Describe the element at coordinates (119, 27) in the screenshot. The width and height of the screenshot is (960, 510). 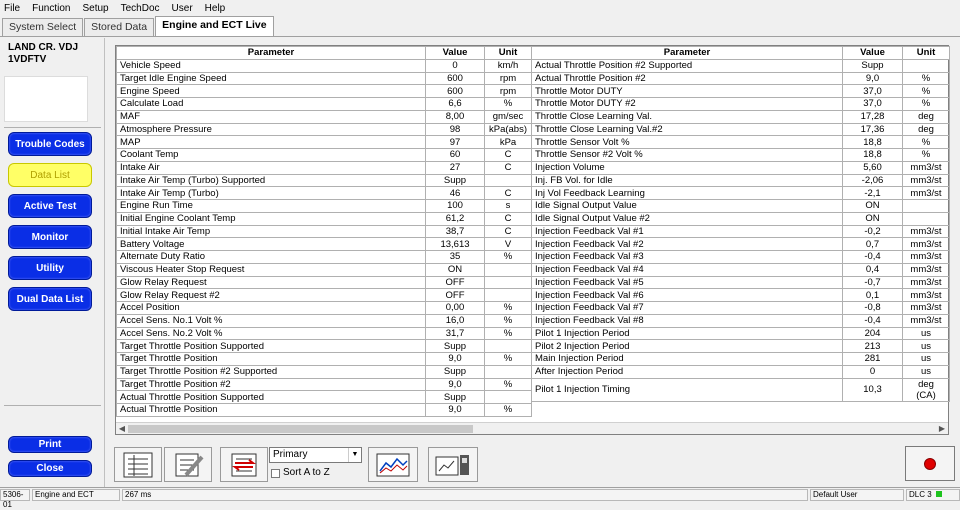
I see `tab-stored-data: Stored Data` at that location.